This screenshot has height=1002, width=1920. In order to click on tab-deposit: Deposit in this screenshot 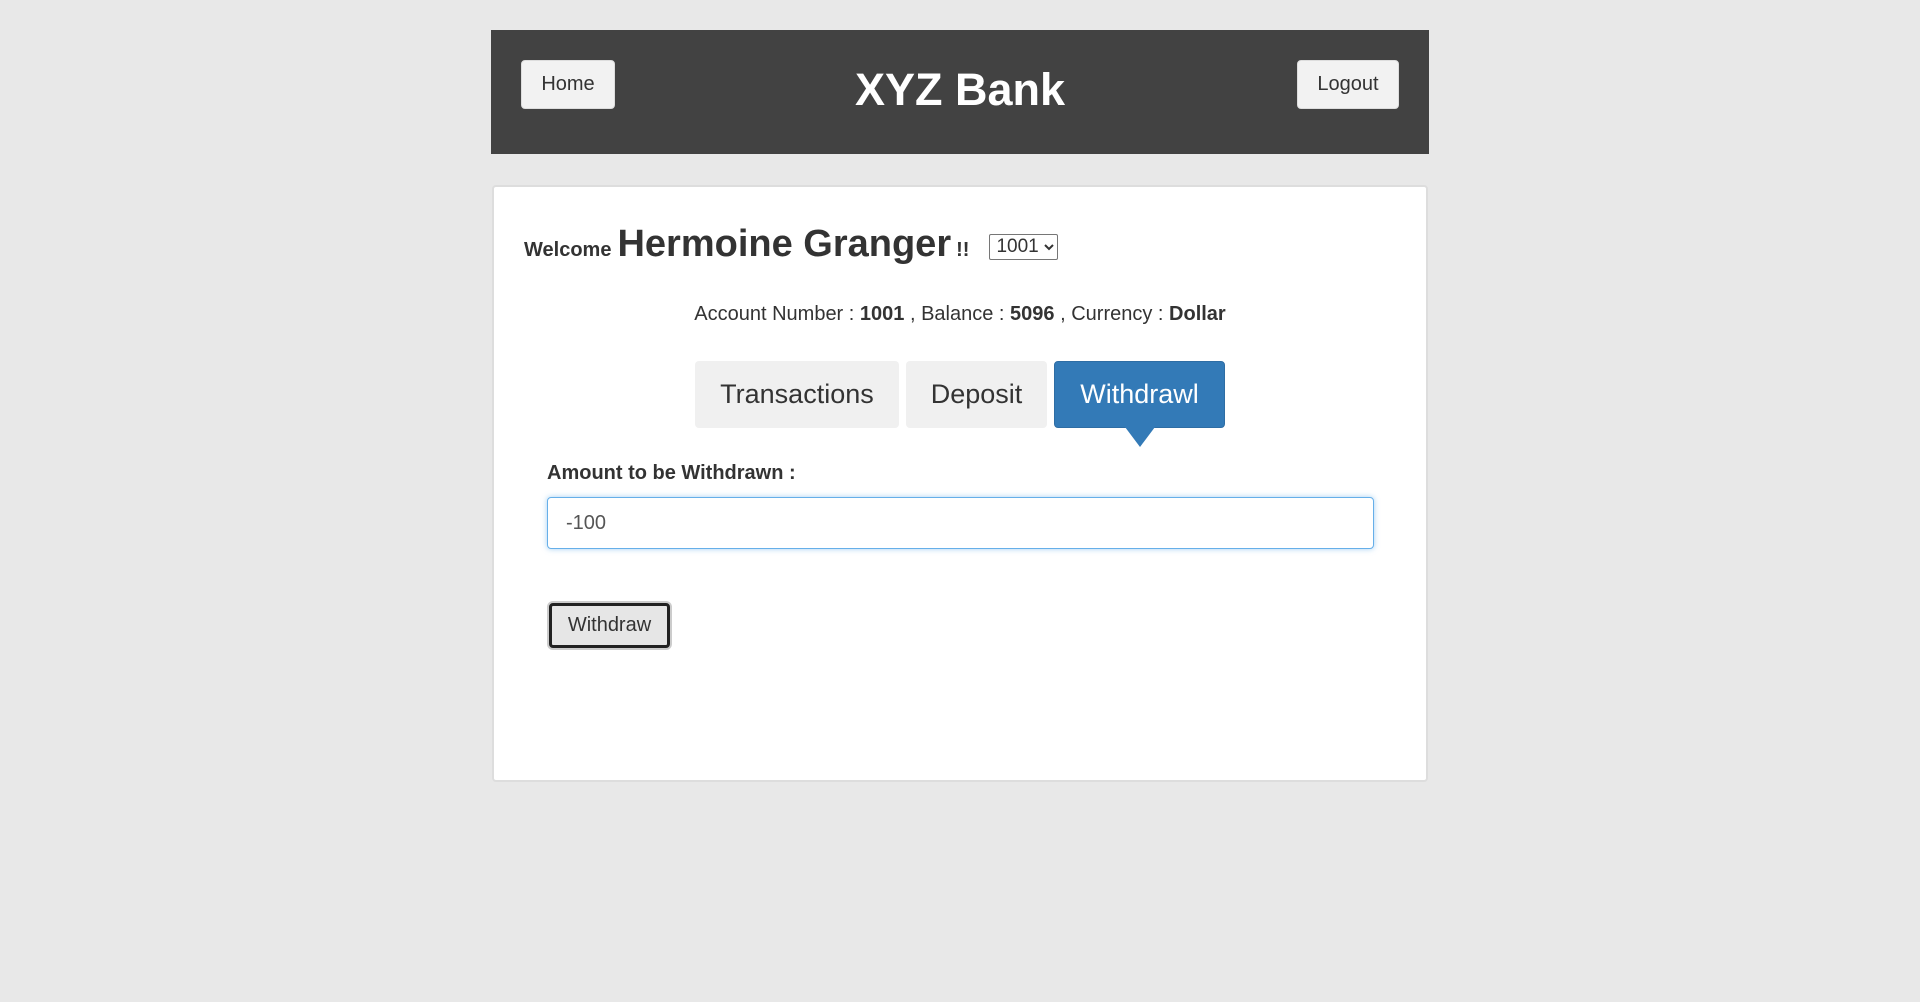, I will do `click(976, 394)`.